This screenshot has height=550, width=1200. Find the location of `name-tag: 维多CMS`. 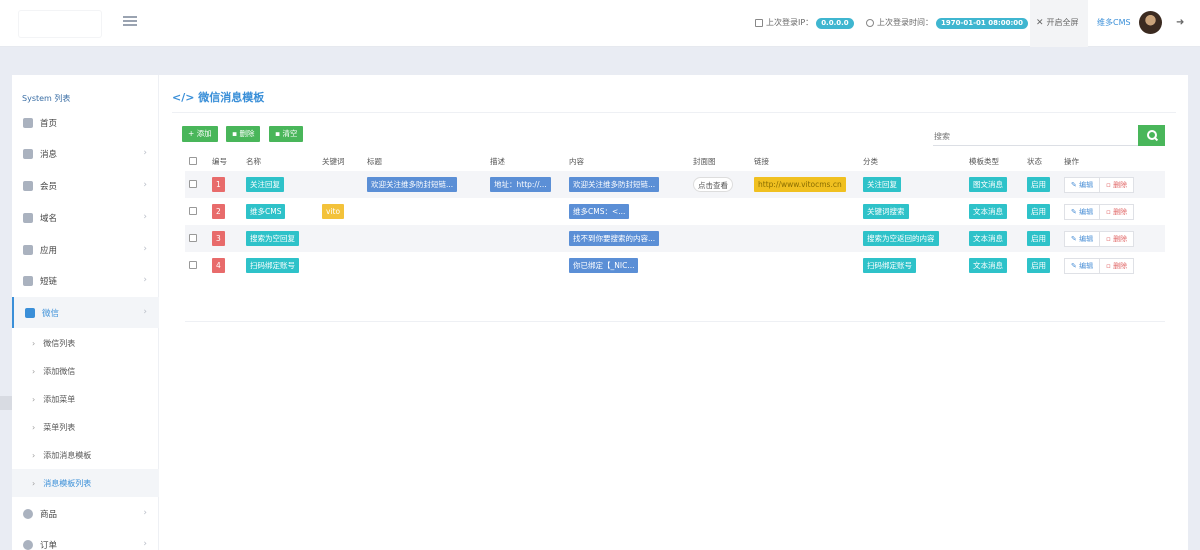

name-tag: 维多CMS is located at coordinates (266, 211).